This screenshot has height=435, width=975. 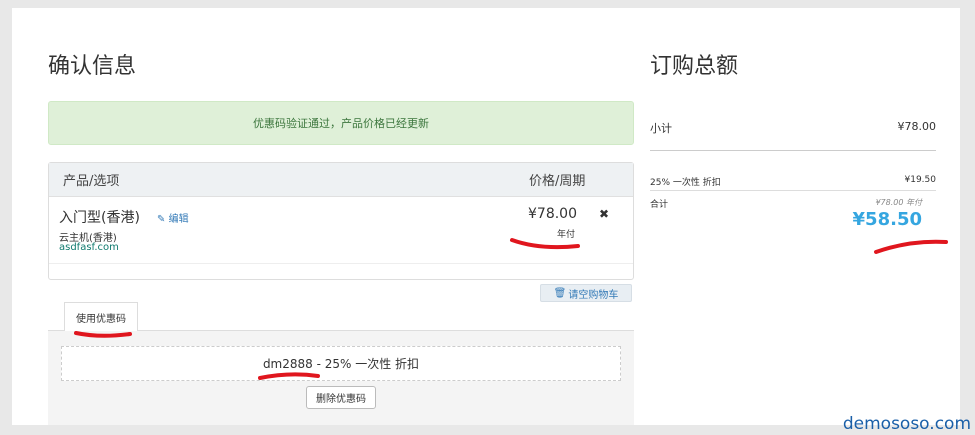 I want to click on discount-label: 25% 一次性 折扣, so click(x=685, y=183).